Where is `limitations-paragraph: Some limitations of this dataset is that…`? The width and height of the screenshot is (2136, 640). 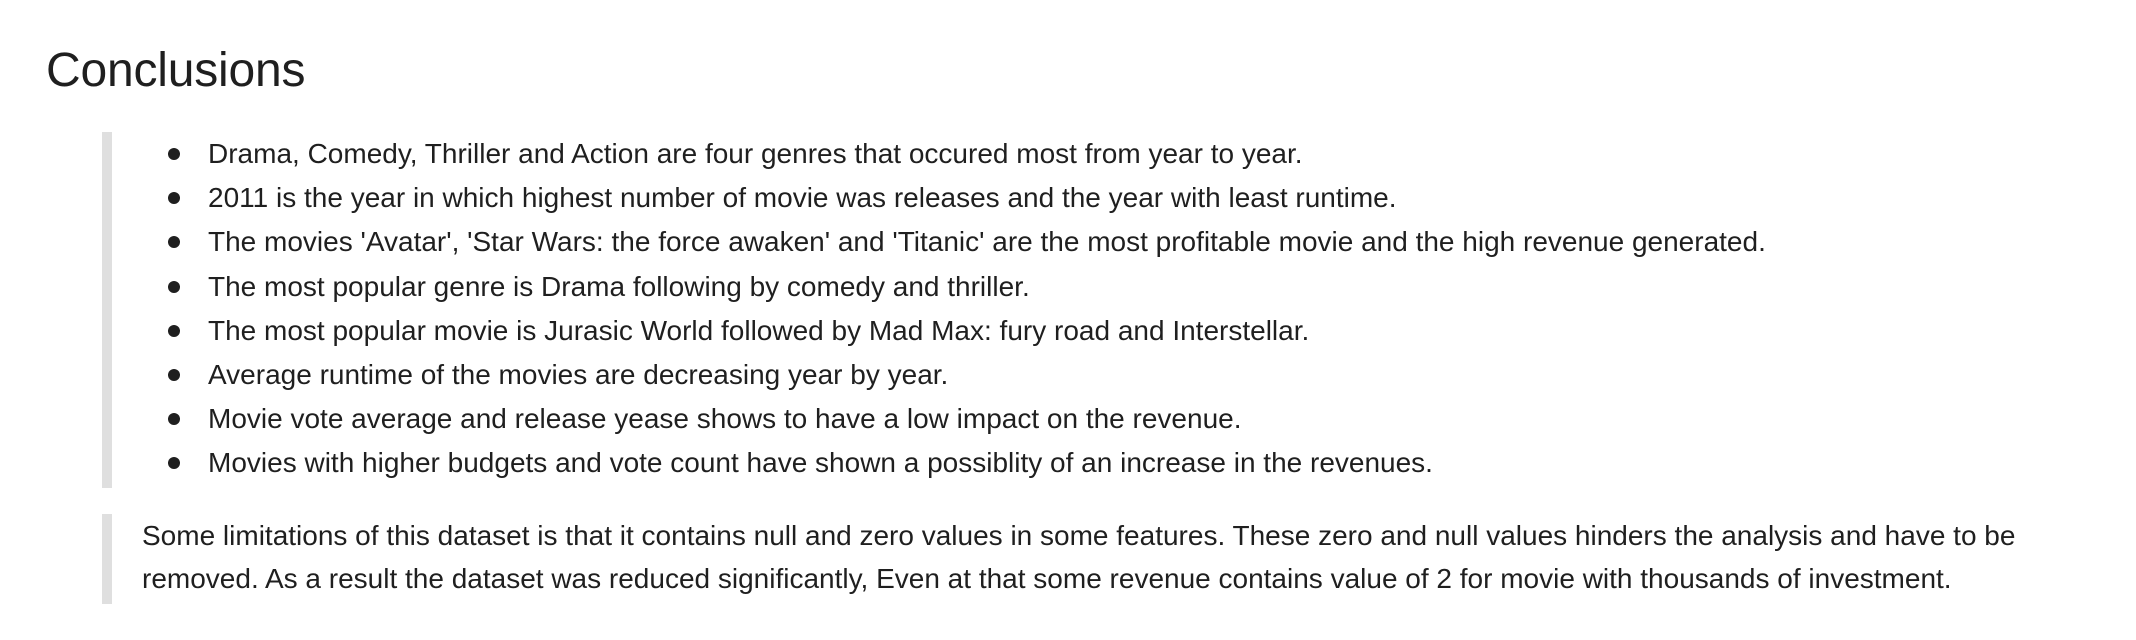 limitations-paragraph: Some limitations of this dataset is that… is located at coordinates (1079, 557).